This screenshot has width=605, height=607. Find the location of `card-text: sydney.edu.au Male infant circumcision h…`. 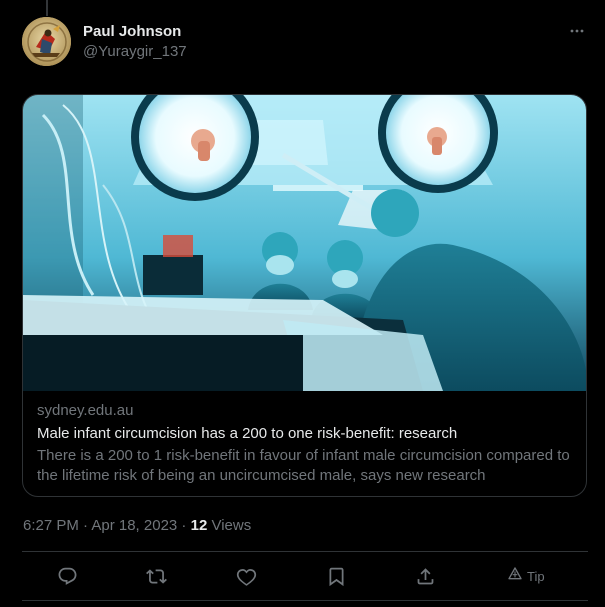

card-text: sydney.edu.au Male infant circumcision h… is located at coordinates (305, 443).